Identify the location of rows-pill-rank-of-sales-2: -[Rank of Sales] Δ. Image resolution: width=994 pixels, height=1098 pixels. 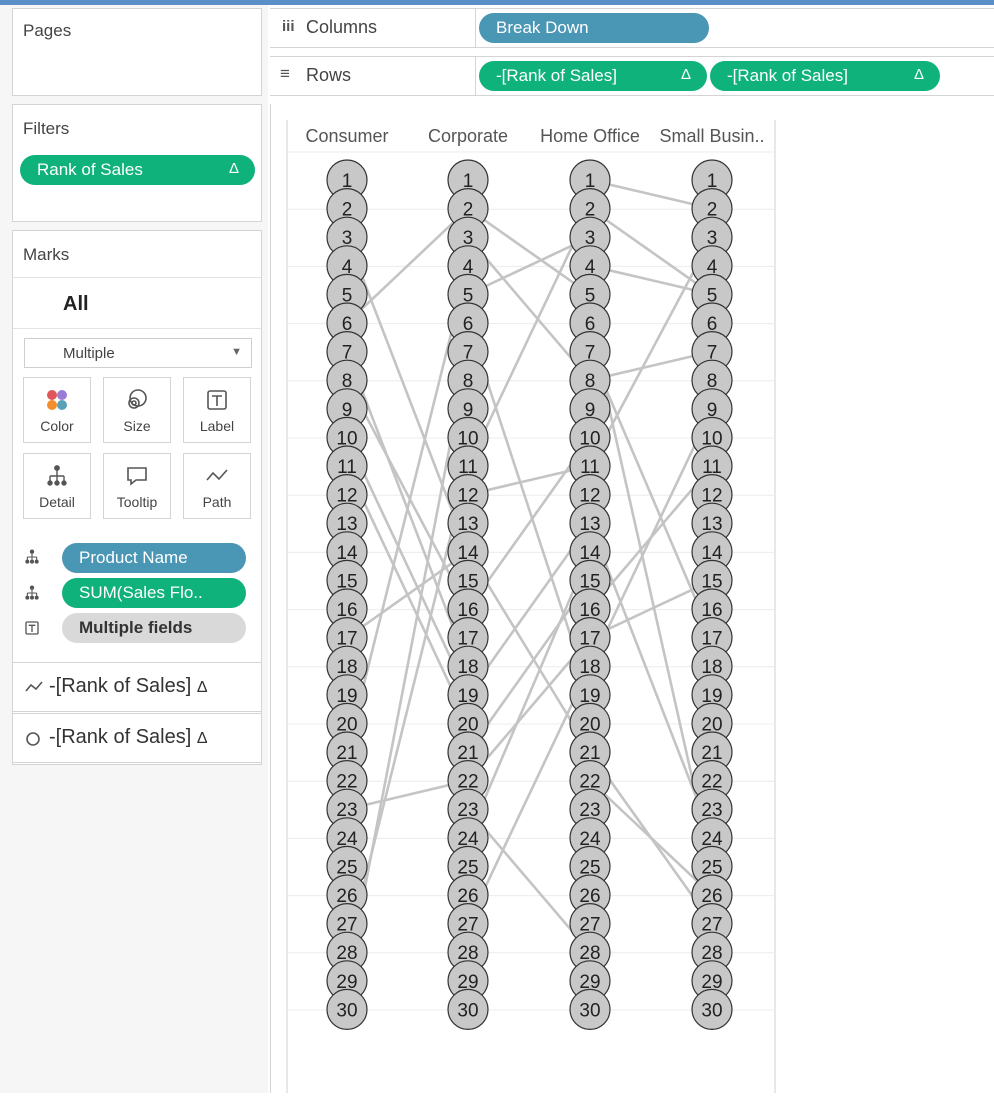
(825, 76).